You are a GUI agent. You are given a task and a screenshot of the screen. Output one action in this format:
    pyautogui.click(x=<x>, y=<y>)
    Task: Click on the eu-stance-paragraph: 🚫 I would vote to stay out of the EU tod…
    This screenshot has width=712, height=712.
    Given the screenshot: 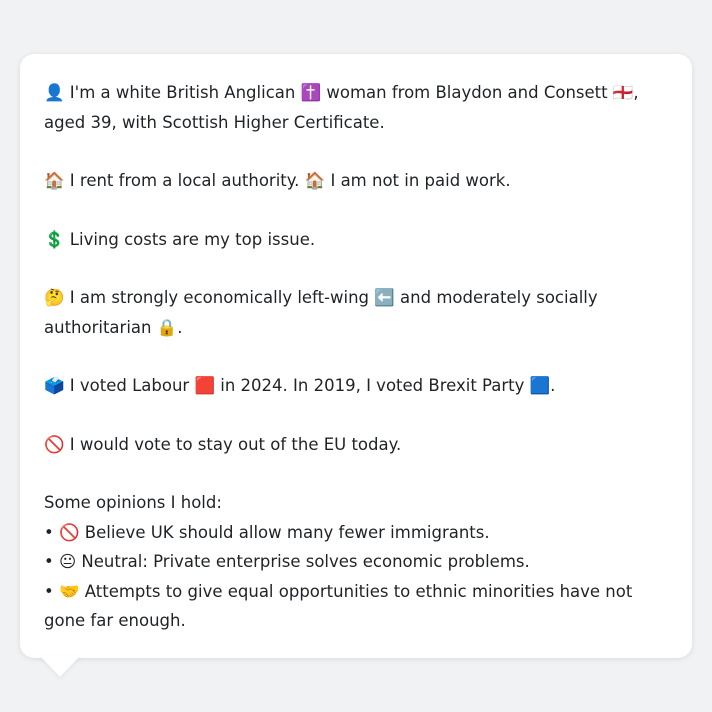 What is the action you would take?
    pyautogui.click(x=223, y=444)
    